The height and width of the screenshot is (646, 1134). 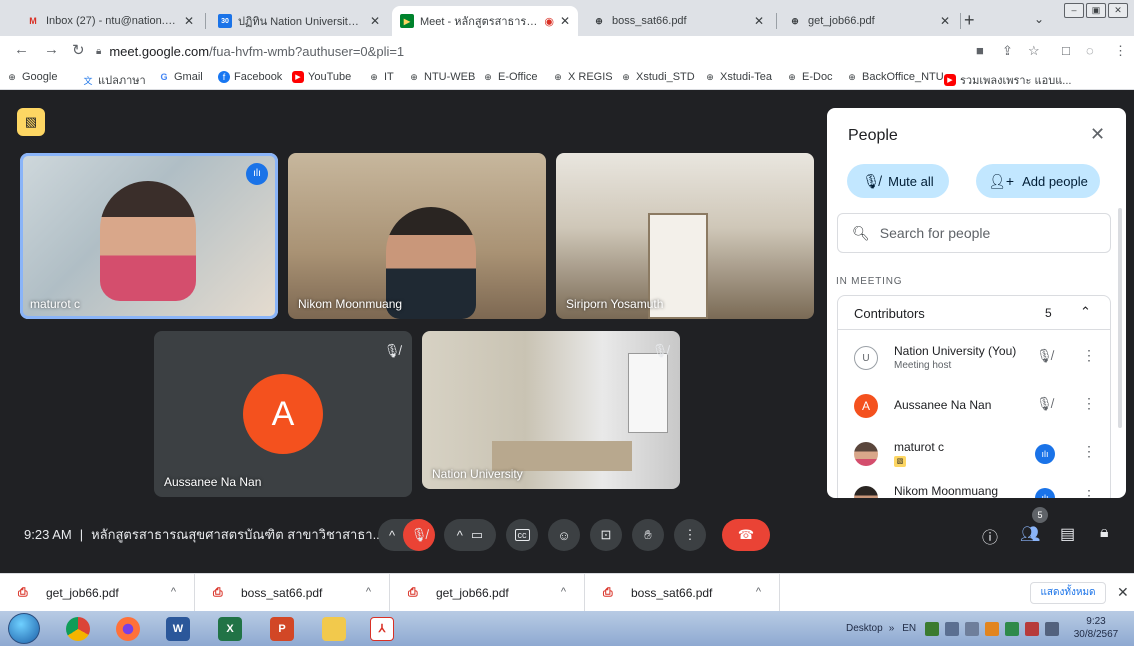 What do you see at coordinates (441, 77) in the screenshot?
I see `bookmark-ntu-web: ⊕ NTU-WEB` at bounding box center [441, 77].